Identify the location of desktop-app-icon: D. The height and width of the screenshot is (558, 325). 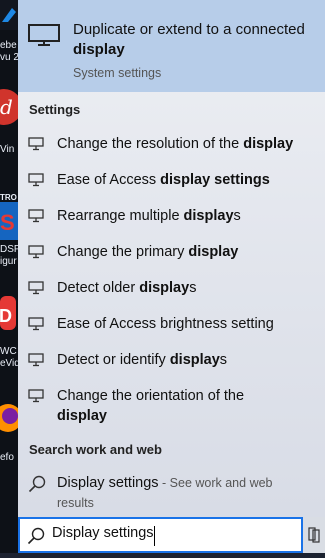
(9, 314).